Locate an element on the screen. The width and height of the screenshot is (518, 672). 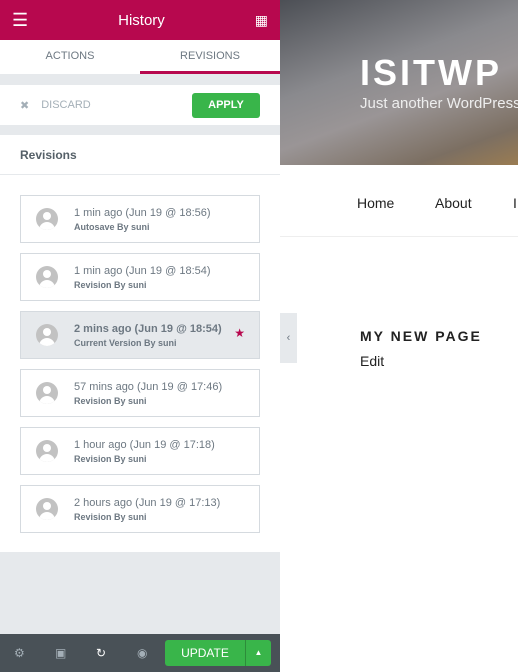
widgets-grid-icon: ▦ is located at coordinates (261, 20).